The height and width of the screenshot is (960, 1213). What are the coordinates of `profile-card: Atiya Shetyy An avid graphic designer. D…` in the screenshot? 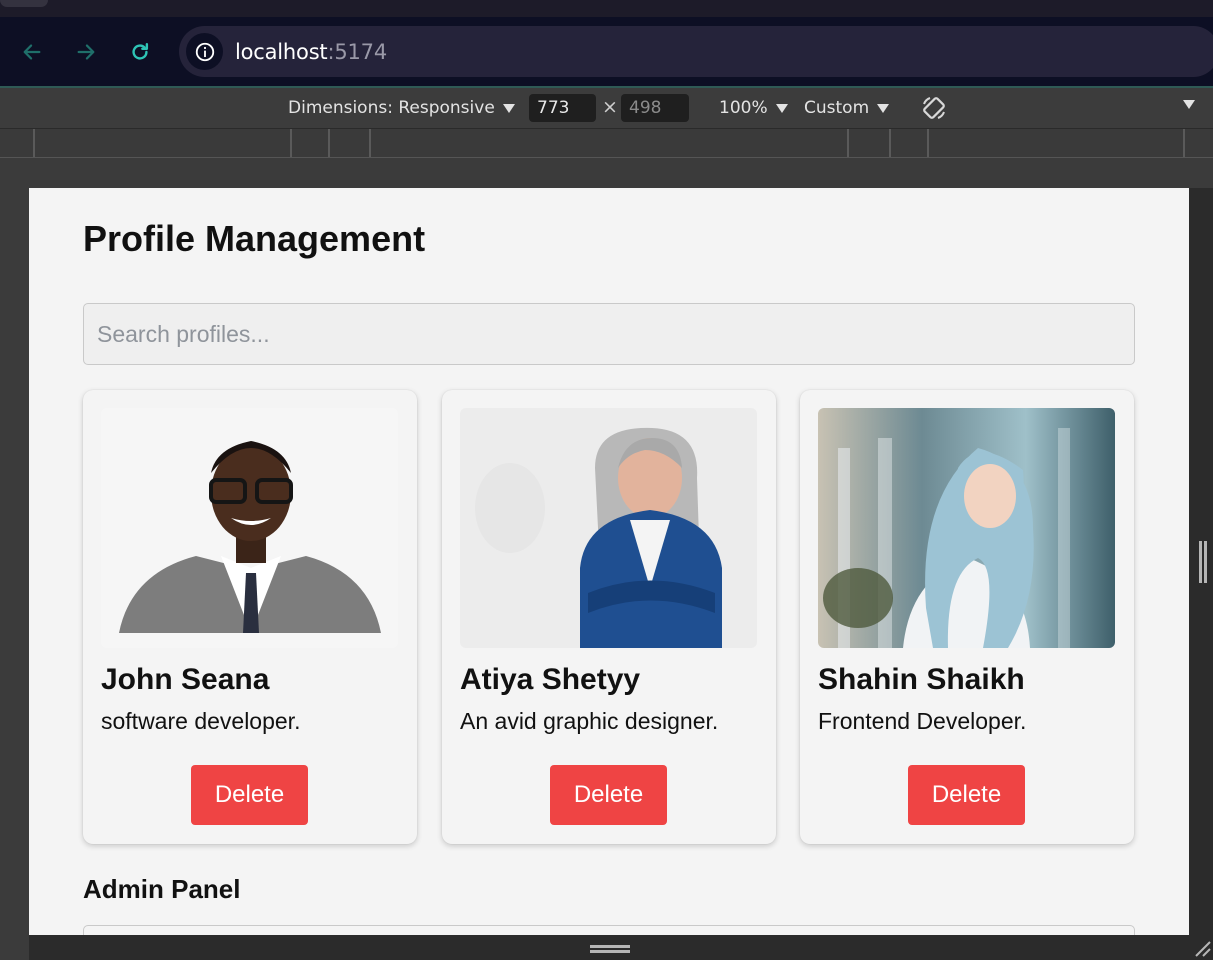 It's located at (609, 617).